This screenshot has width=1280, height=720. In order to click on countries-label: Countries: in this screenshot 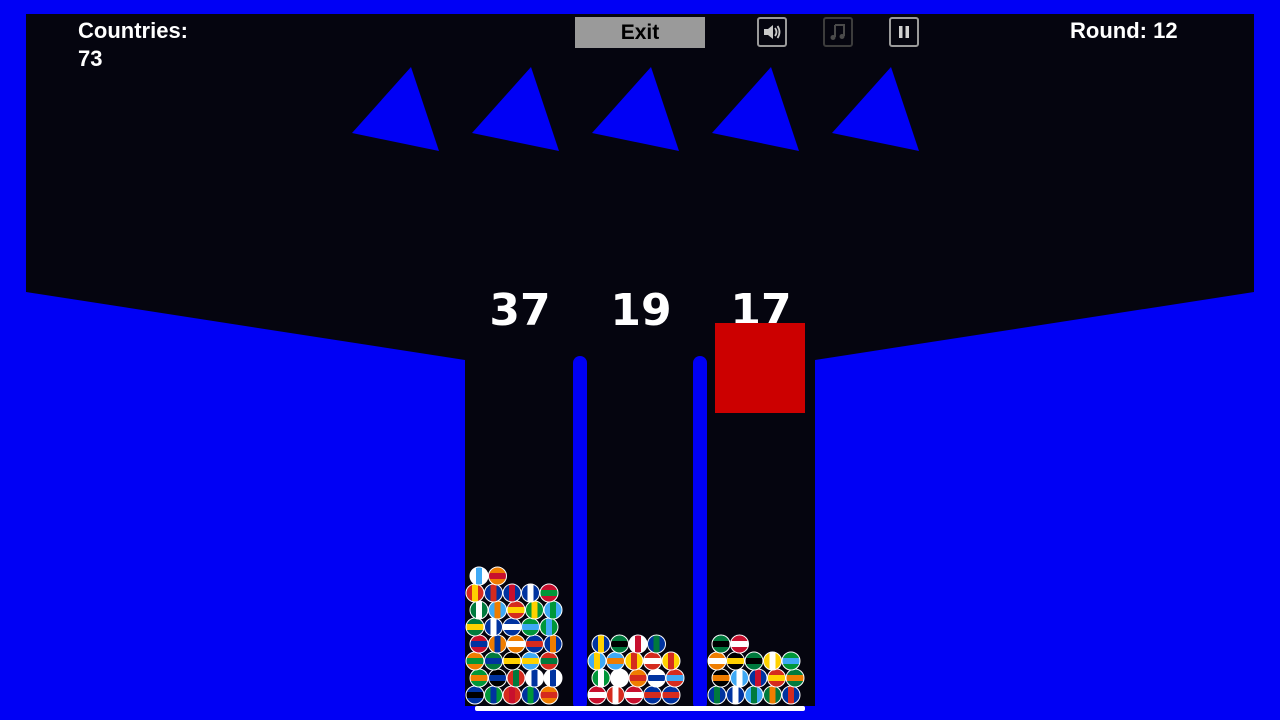, I will do `click(133, 30)`.